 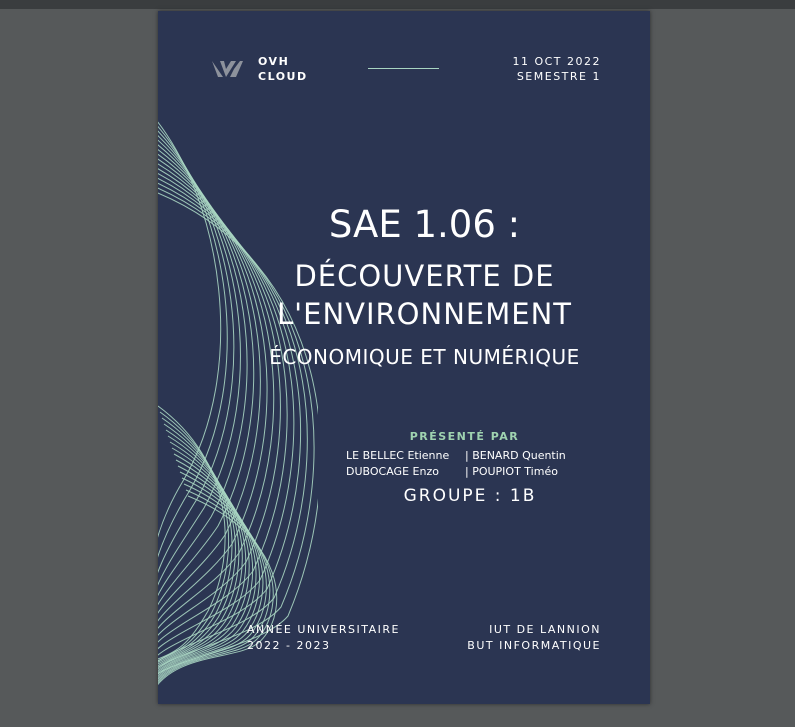 I want to click on logo-text: OVH CLOUD, so click(x=283, y=69).